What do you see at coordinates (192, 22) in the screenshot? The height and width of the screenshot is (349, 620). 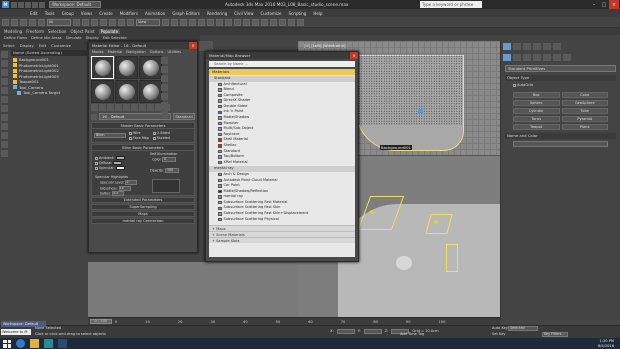 I see `percent-snap-icon` at bounding box center [192, 22].